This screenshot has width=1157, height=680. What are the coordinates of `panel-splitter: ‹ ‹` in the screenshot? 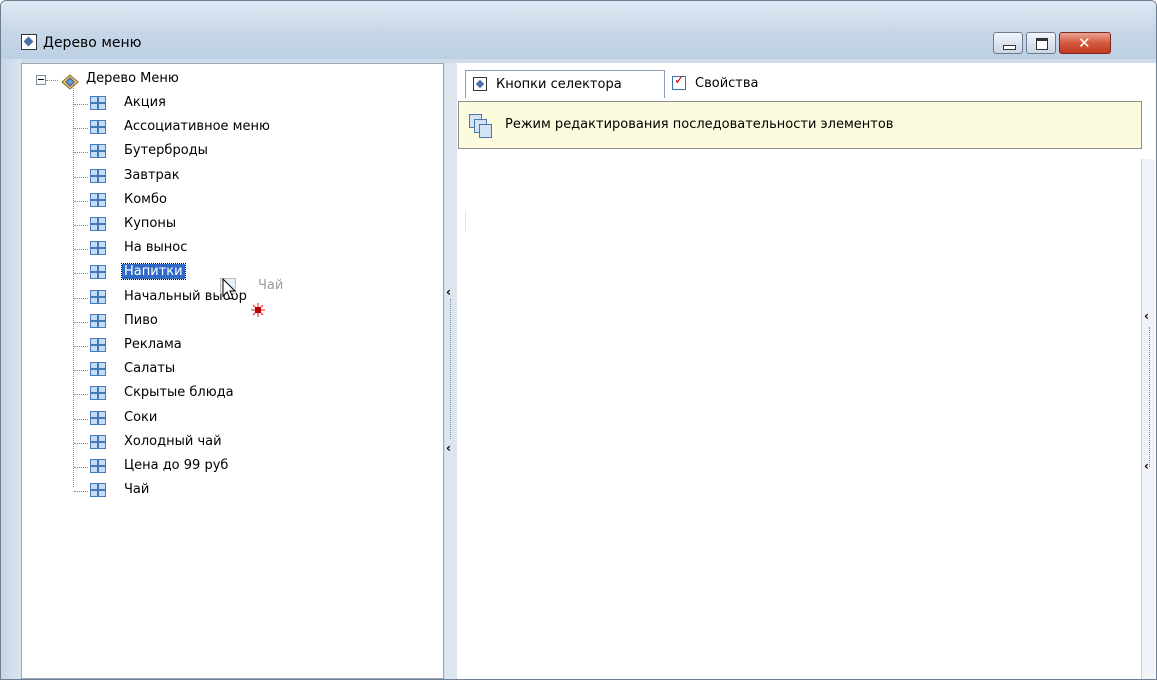 It's located at (451, 371).